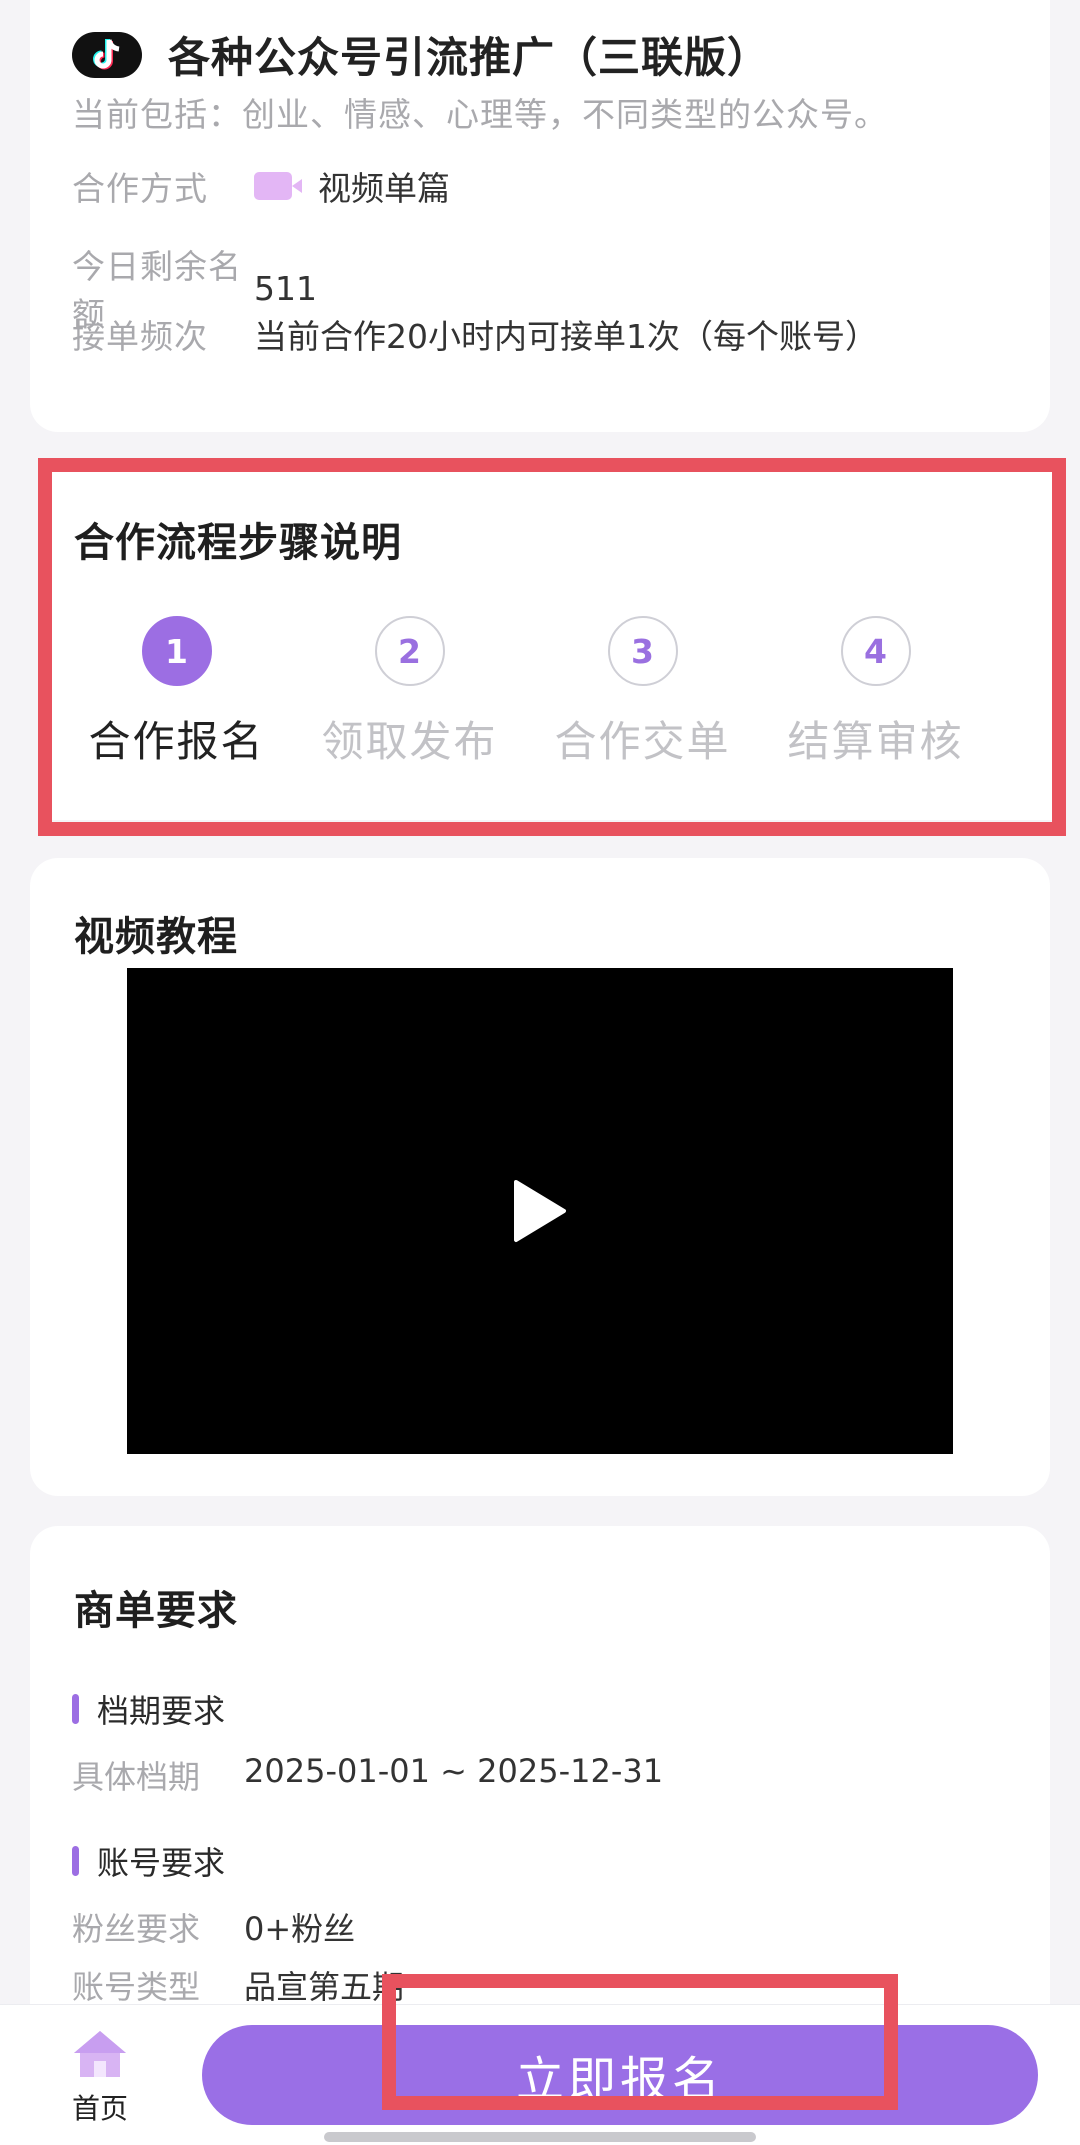  Describe the element at coordinates (409, 692) in the screenshot. I see `step-2: 2 领取发布` at that location.